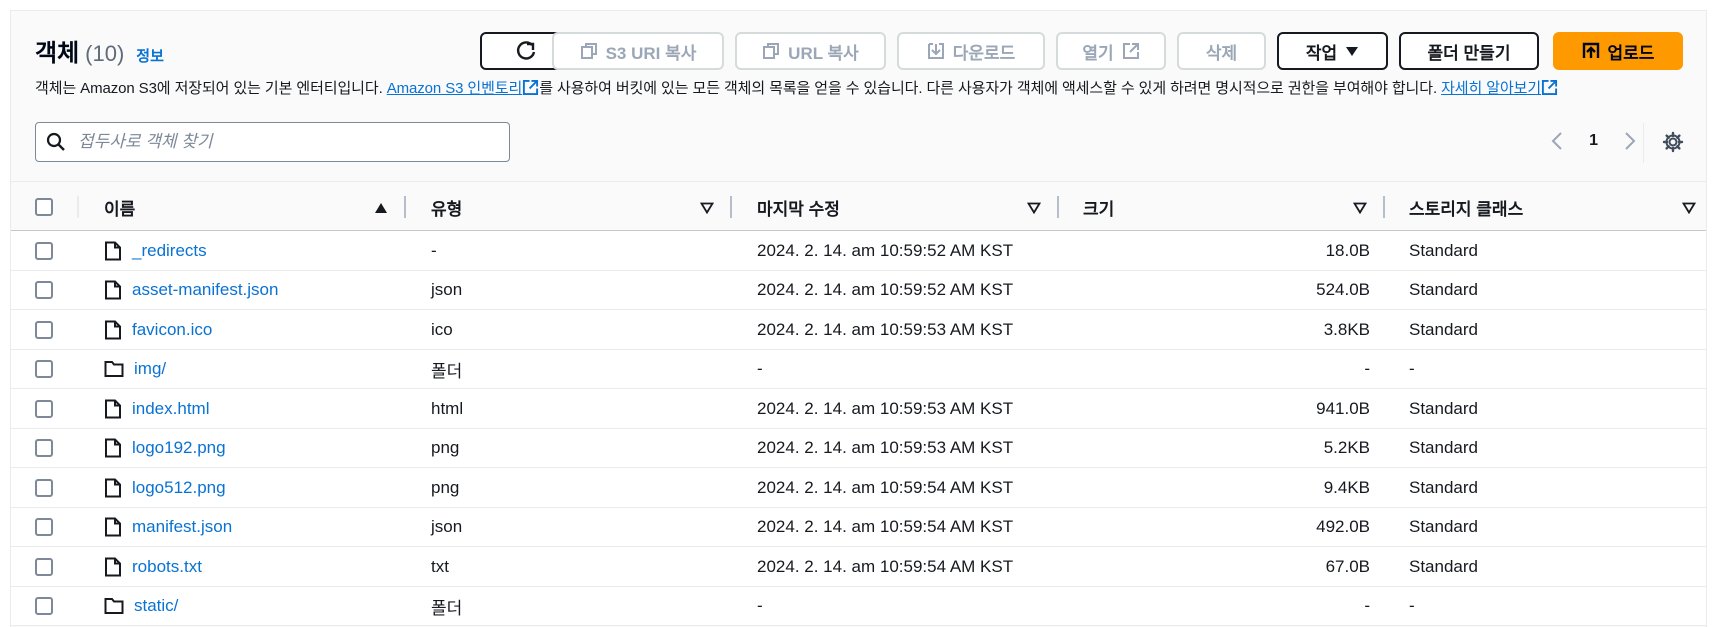  Describe the element at coordinates (447, 608) in the screenshot. I see `object-type: 폴더` at that location.